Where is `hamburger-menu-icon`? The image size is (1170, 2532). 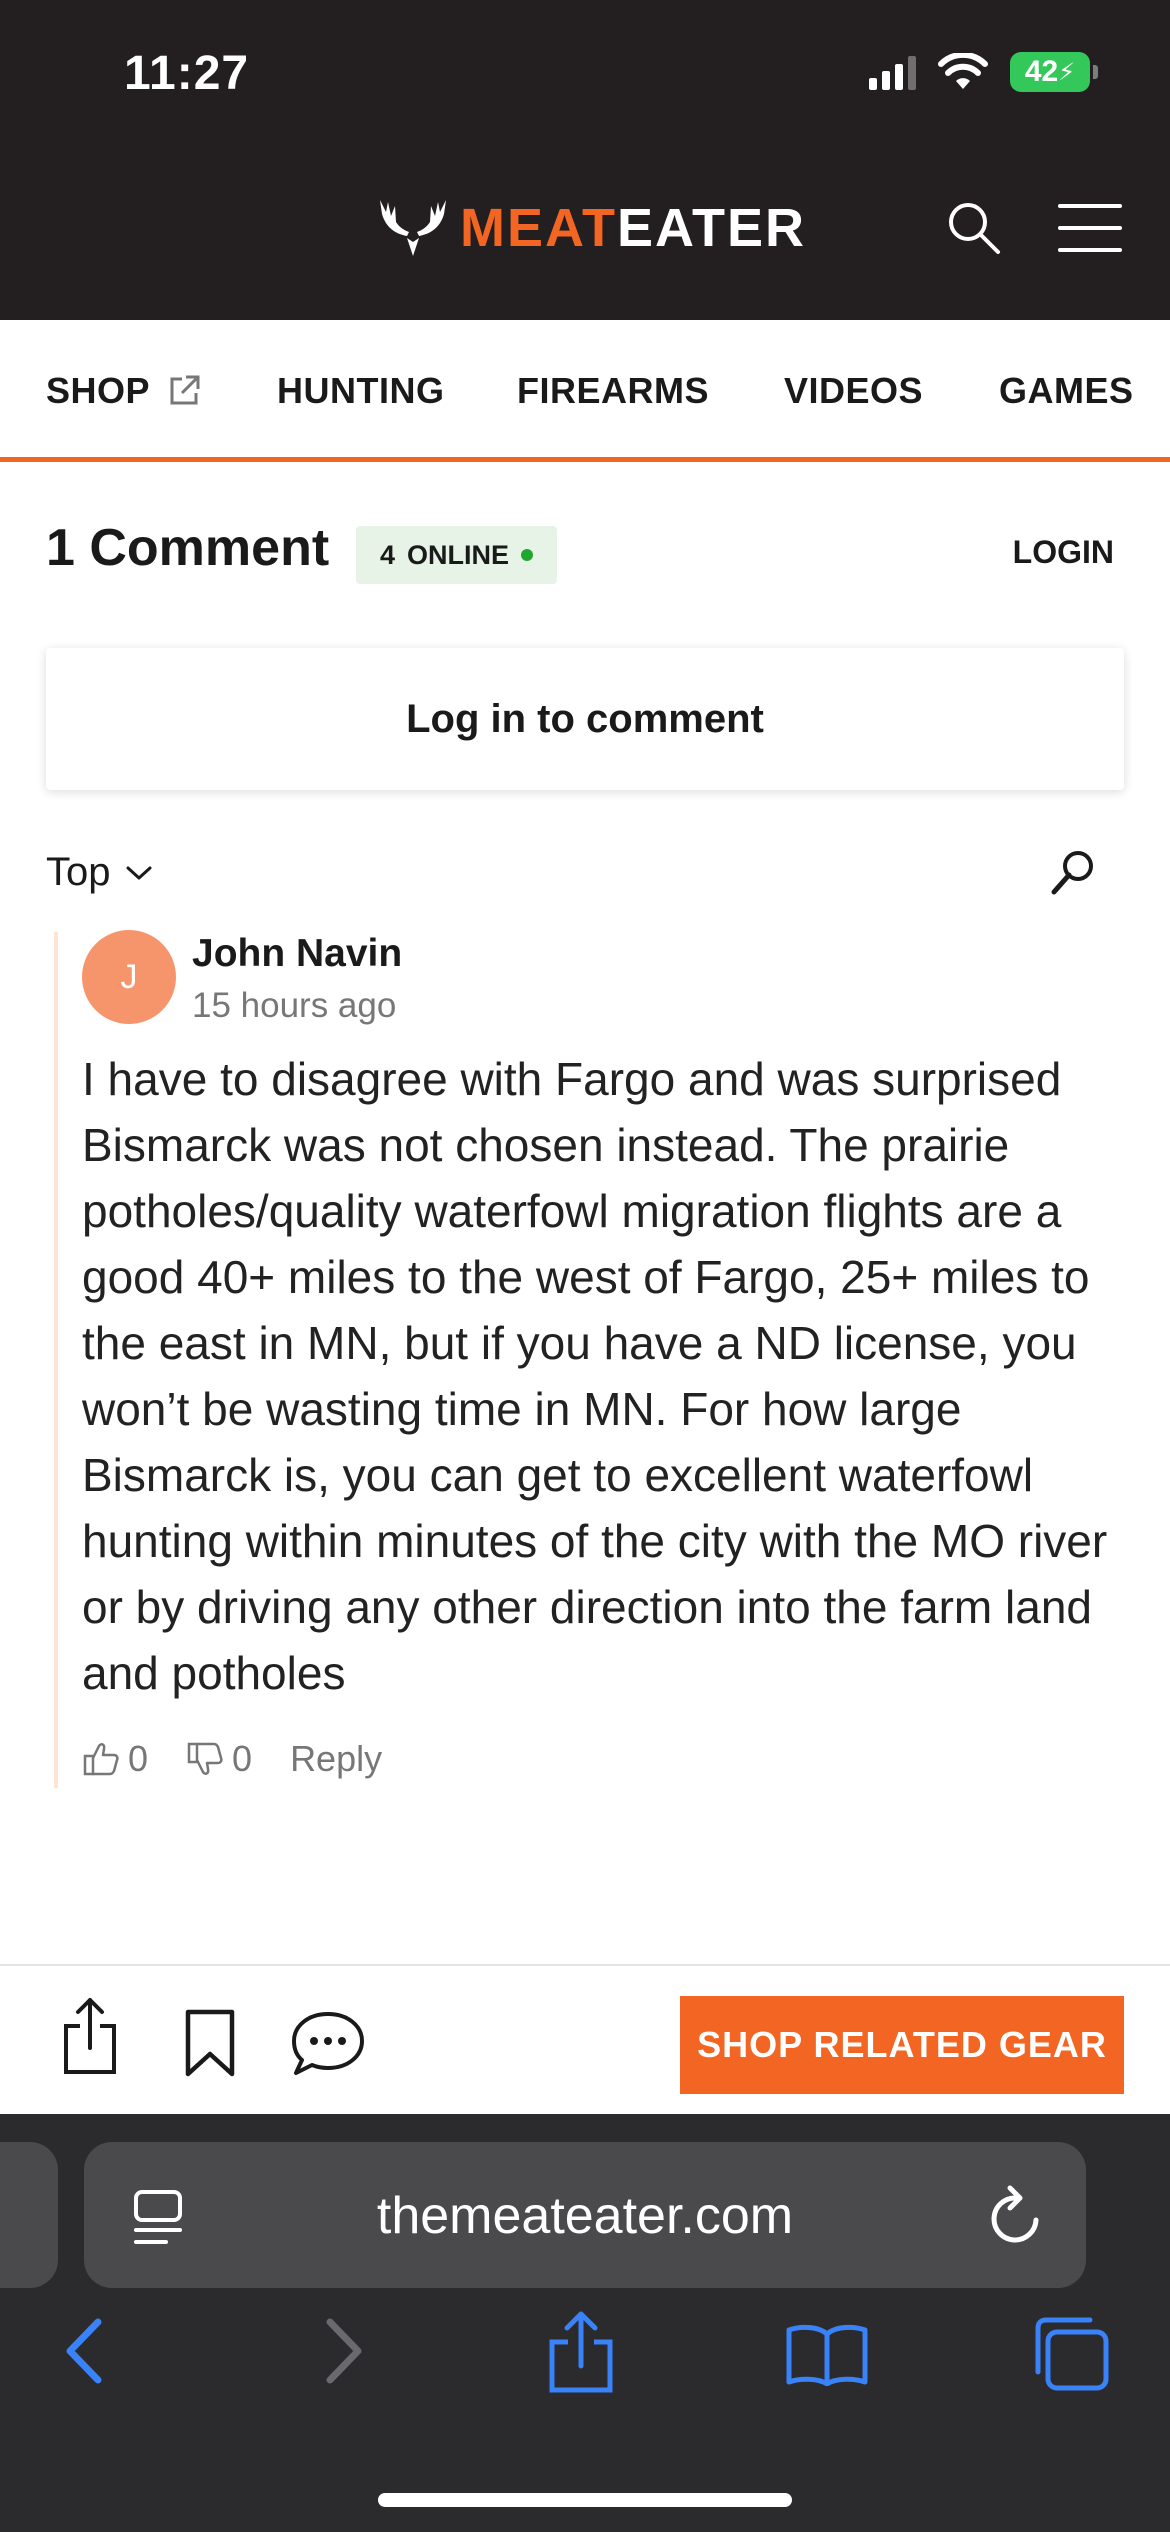 hamburger-menu-icon is located at coordinates (1090, 228).